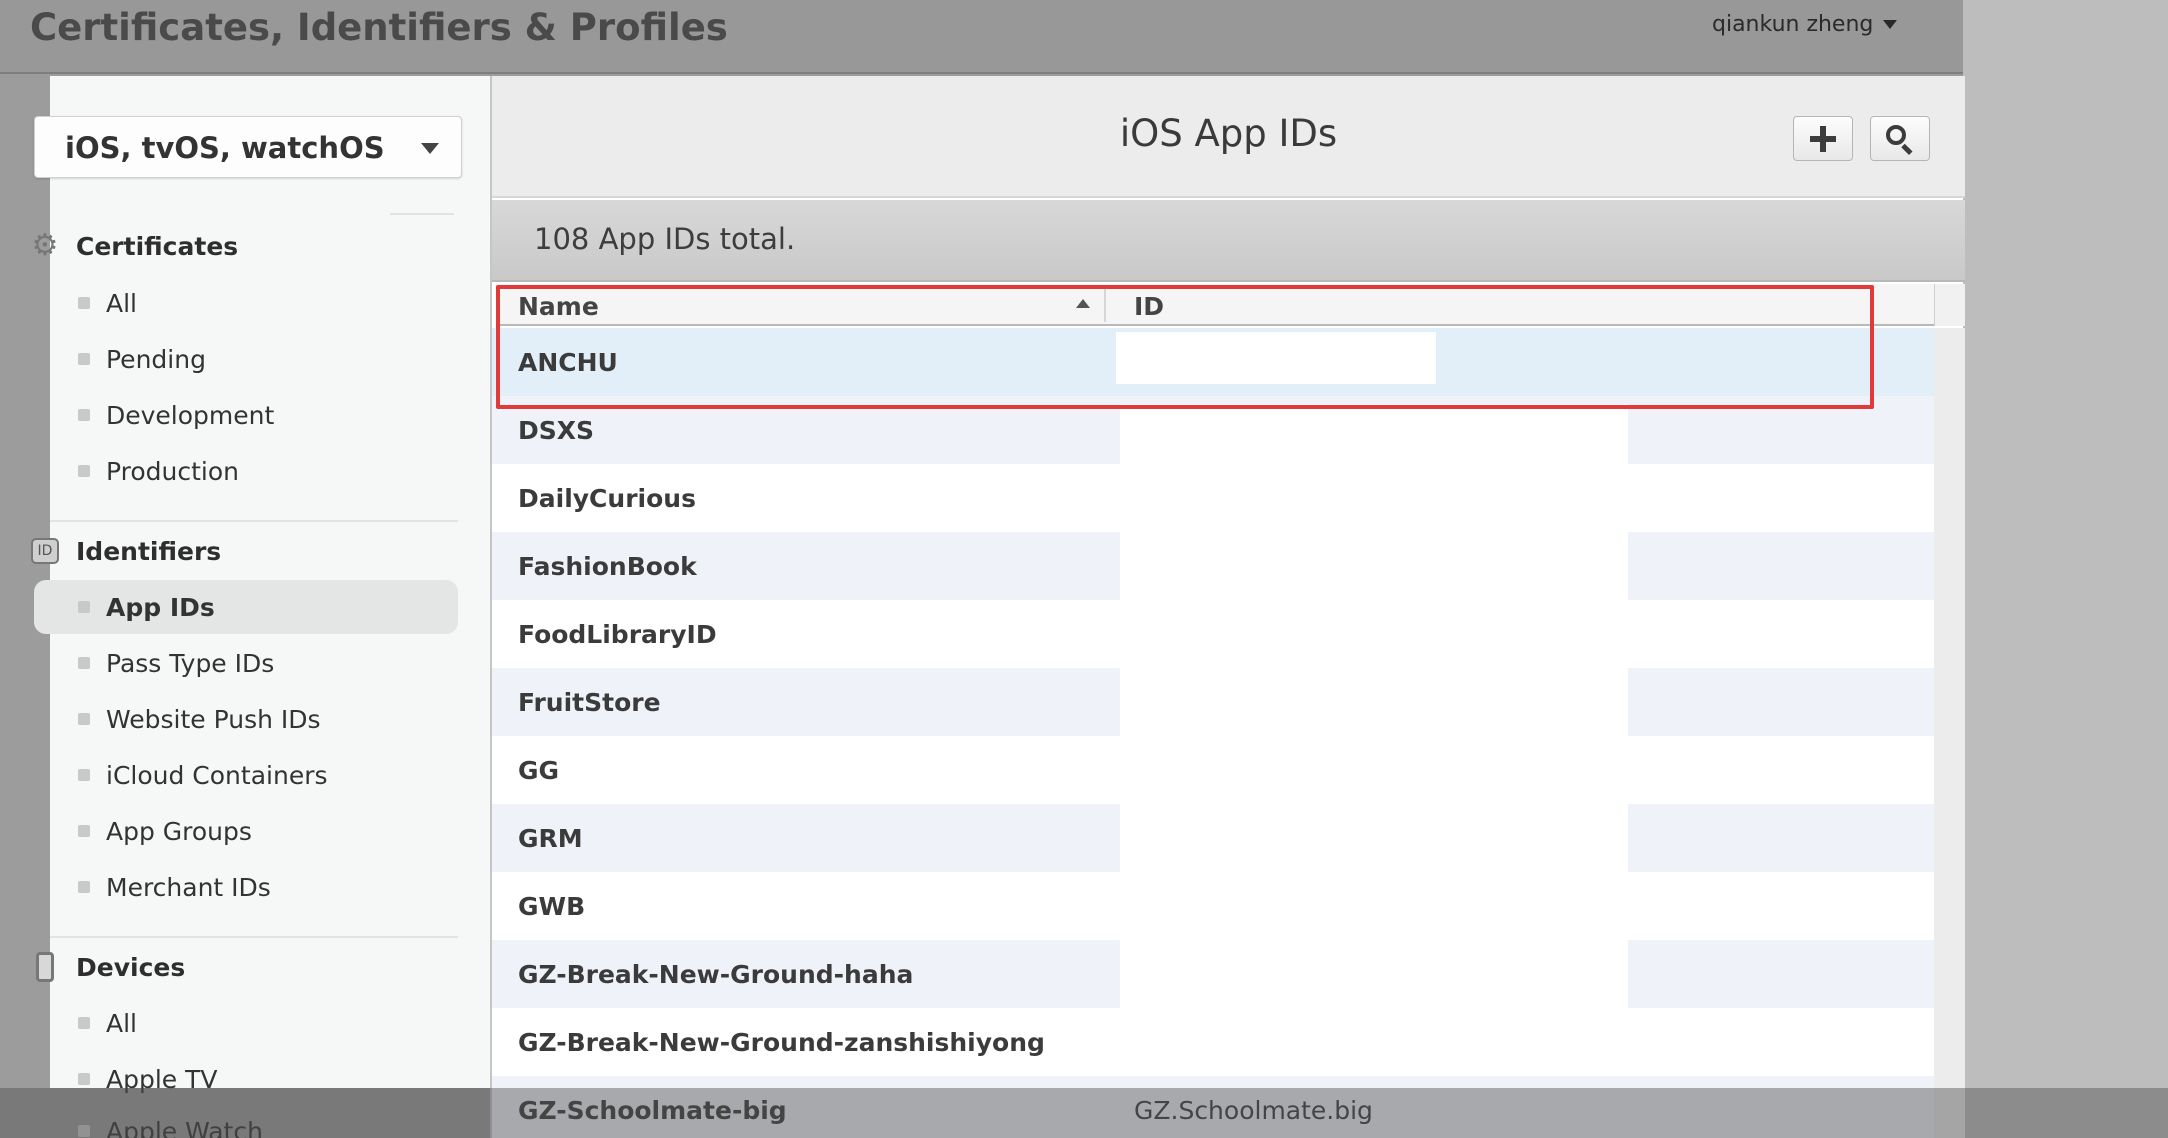 This screenshot has height=1138, width=2168. Describe the element at coordinates (157, 246) in the screenshot. I see `section-label: Certificates` at that location.